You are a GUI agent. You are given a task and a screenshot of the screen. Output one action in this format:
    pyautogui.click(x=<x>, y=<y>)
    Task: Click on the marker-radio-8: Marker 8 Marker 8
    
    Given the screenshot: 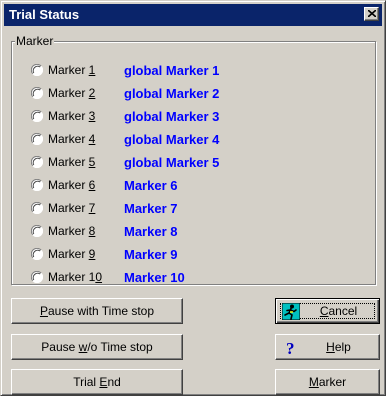 What is the action you would take?
    pyautogui.click(x=191, y=232)
    